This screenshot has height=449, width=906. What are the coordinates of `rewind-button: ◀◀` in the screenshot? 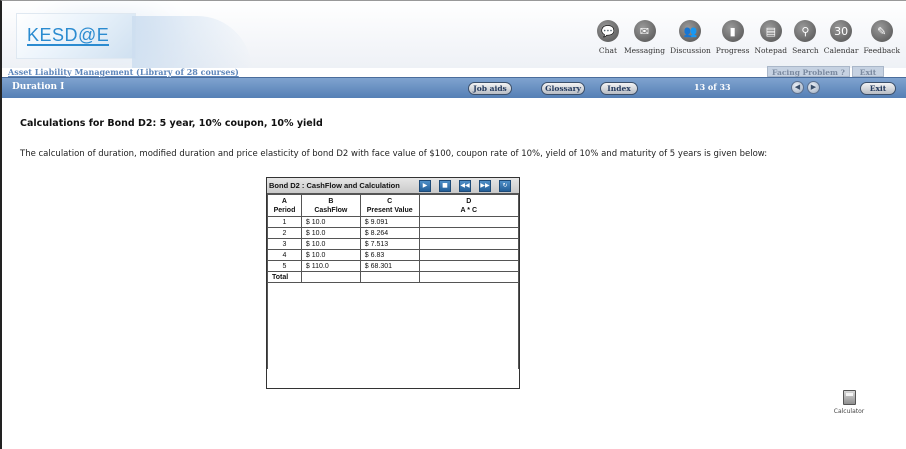 It's located at (465, 186).